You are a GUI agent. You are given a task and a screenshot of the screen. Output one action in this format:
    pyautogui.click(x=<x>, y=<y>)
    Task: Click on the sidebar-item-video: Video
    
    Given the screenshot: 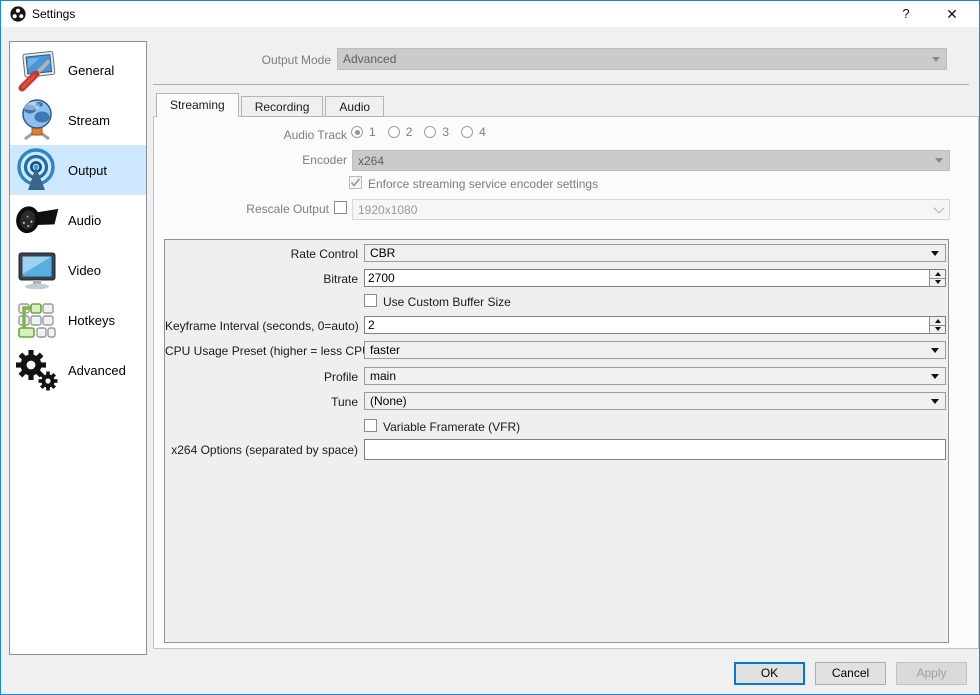 What is the action you would take?
    pyautogui.click(x=78, y=270)
    